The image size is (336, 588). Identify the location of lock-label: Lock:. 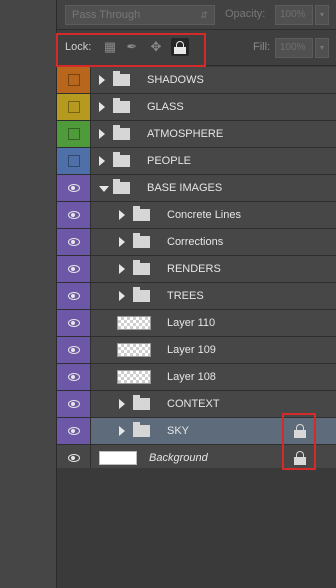
(78, 47).